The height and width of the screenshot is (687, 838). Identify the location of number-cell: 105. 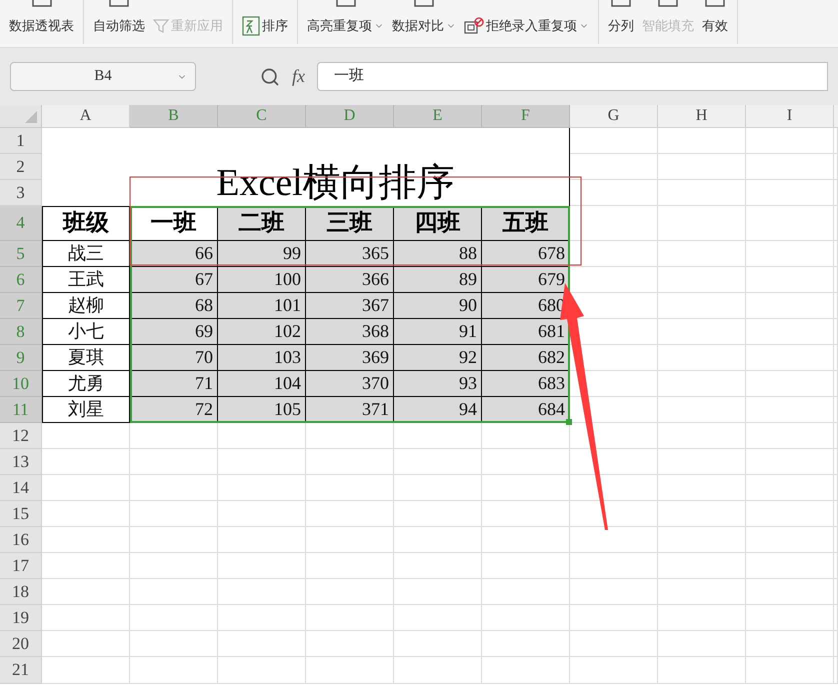
(262, 410).